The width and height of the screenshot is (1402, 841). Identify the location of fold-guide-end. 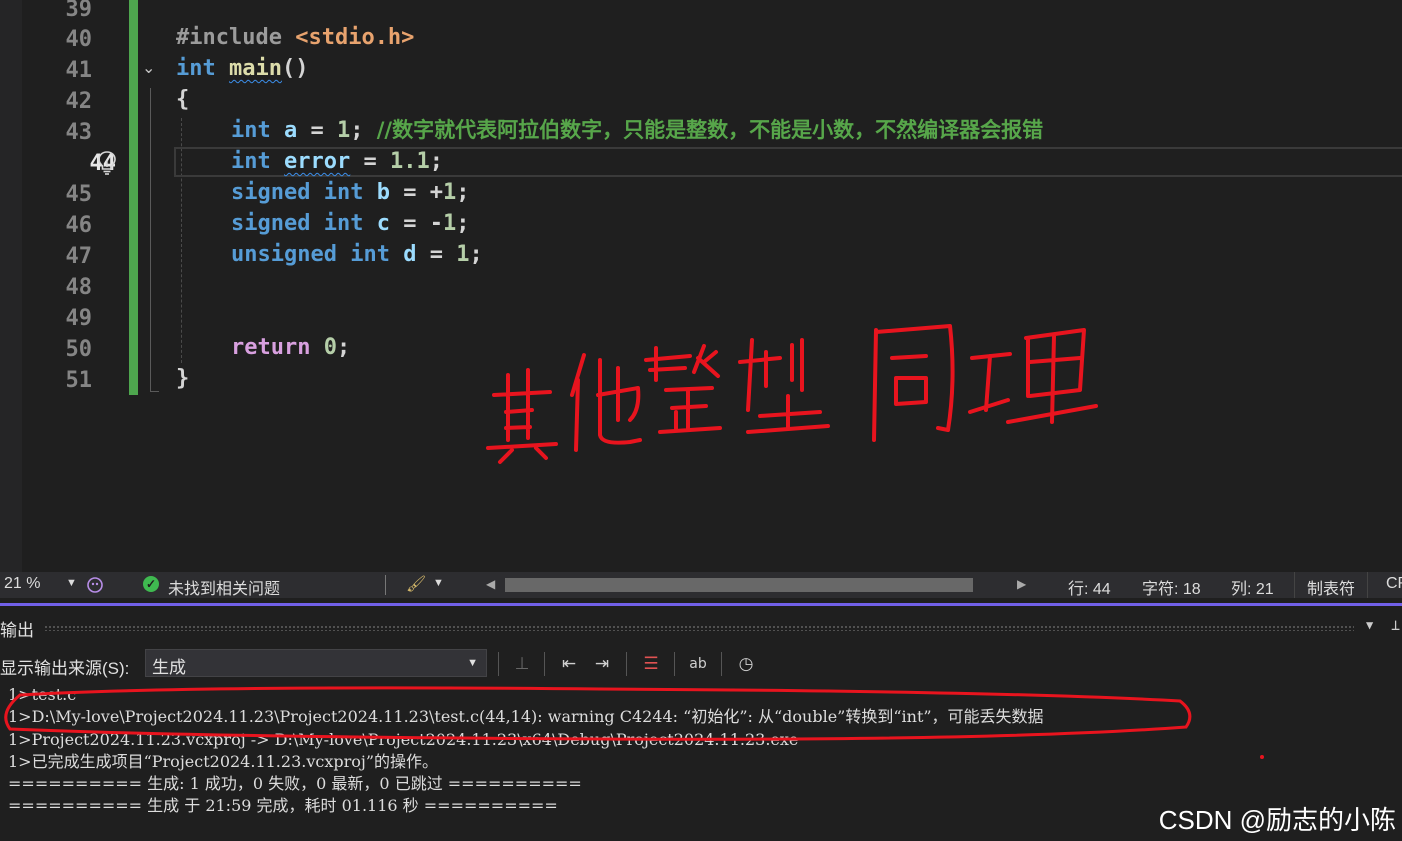
(154, 391).